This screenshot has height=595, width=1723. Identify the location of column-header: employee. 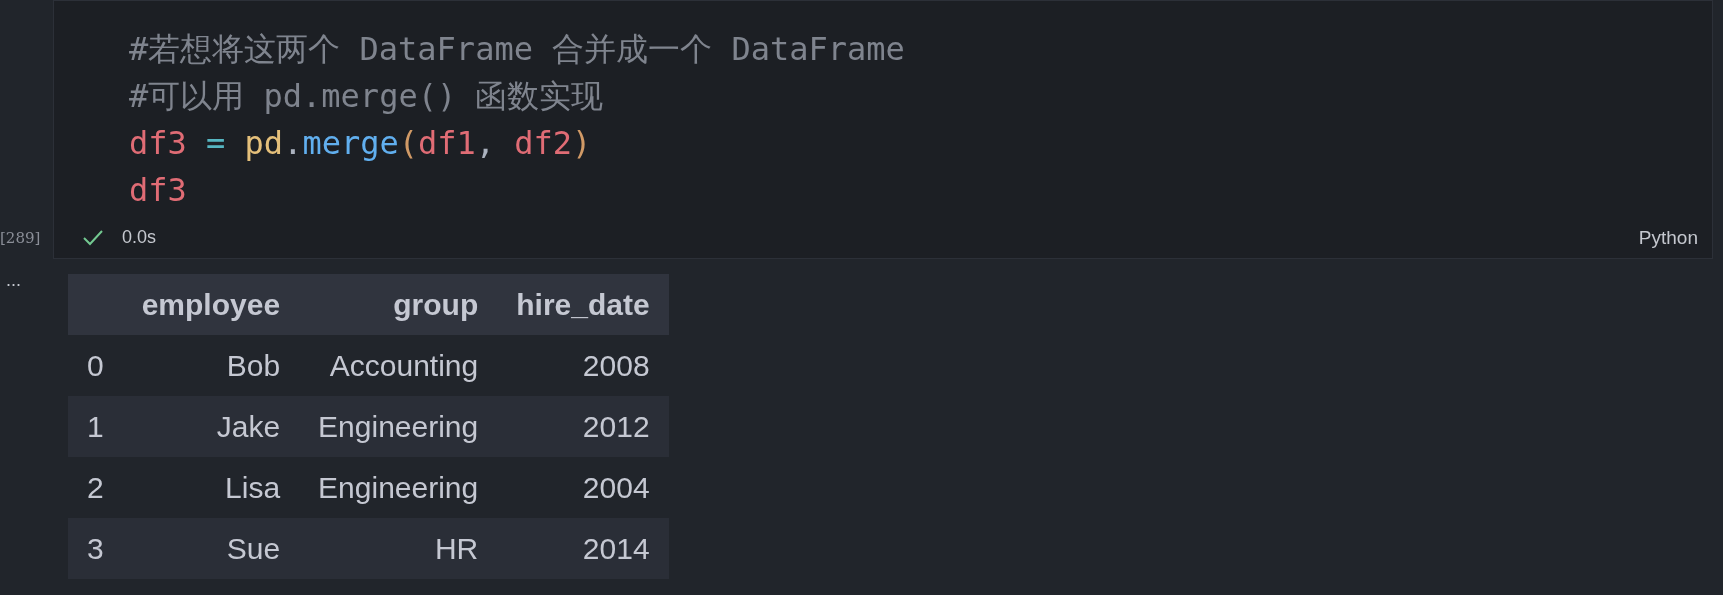
(211, 304).